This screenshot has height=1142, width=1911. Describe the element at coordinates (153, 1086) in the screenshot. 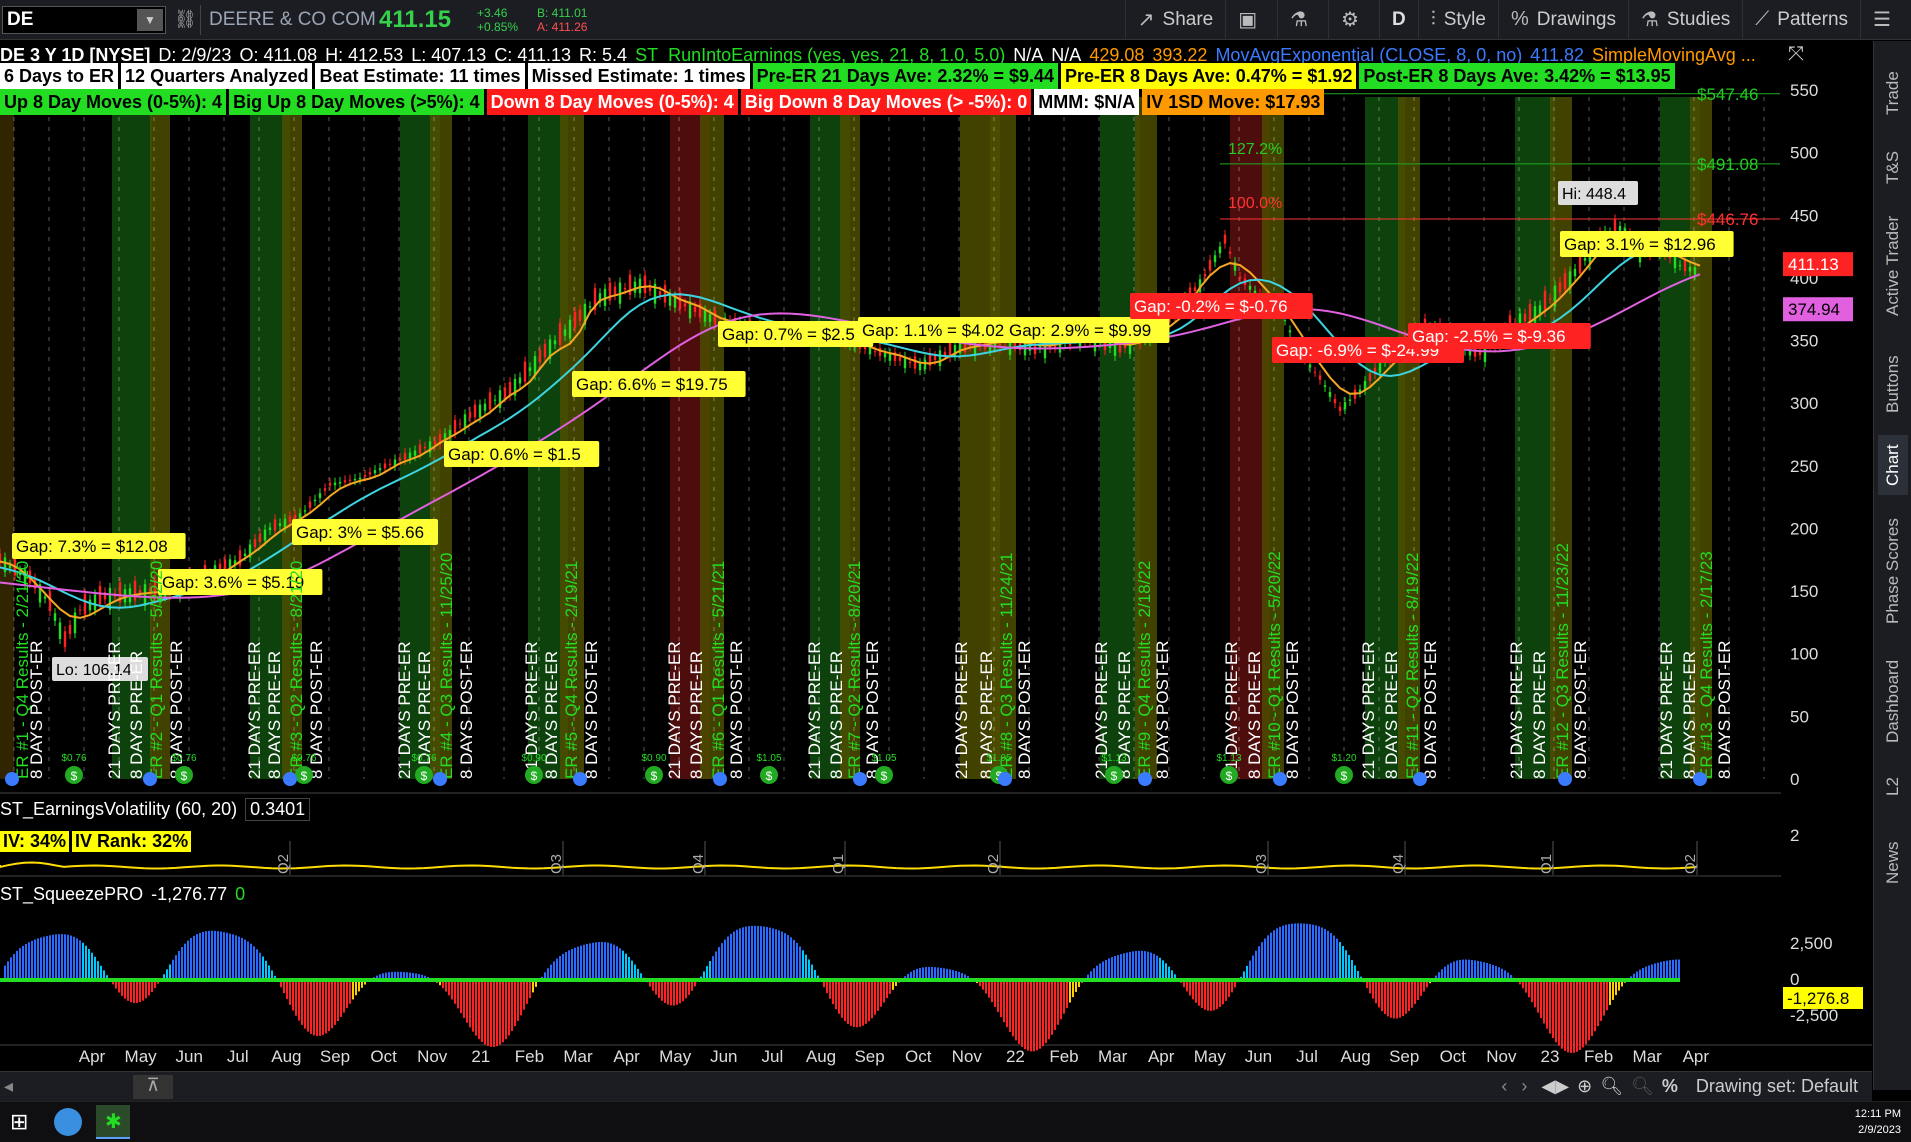

I see `expand-panel-button: ⊼` at that location.